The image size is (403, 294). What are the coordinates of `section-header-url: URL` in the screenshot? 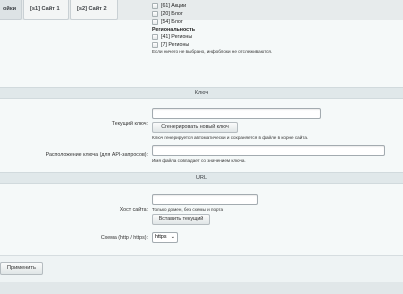 It's located at (201, 178).